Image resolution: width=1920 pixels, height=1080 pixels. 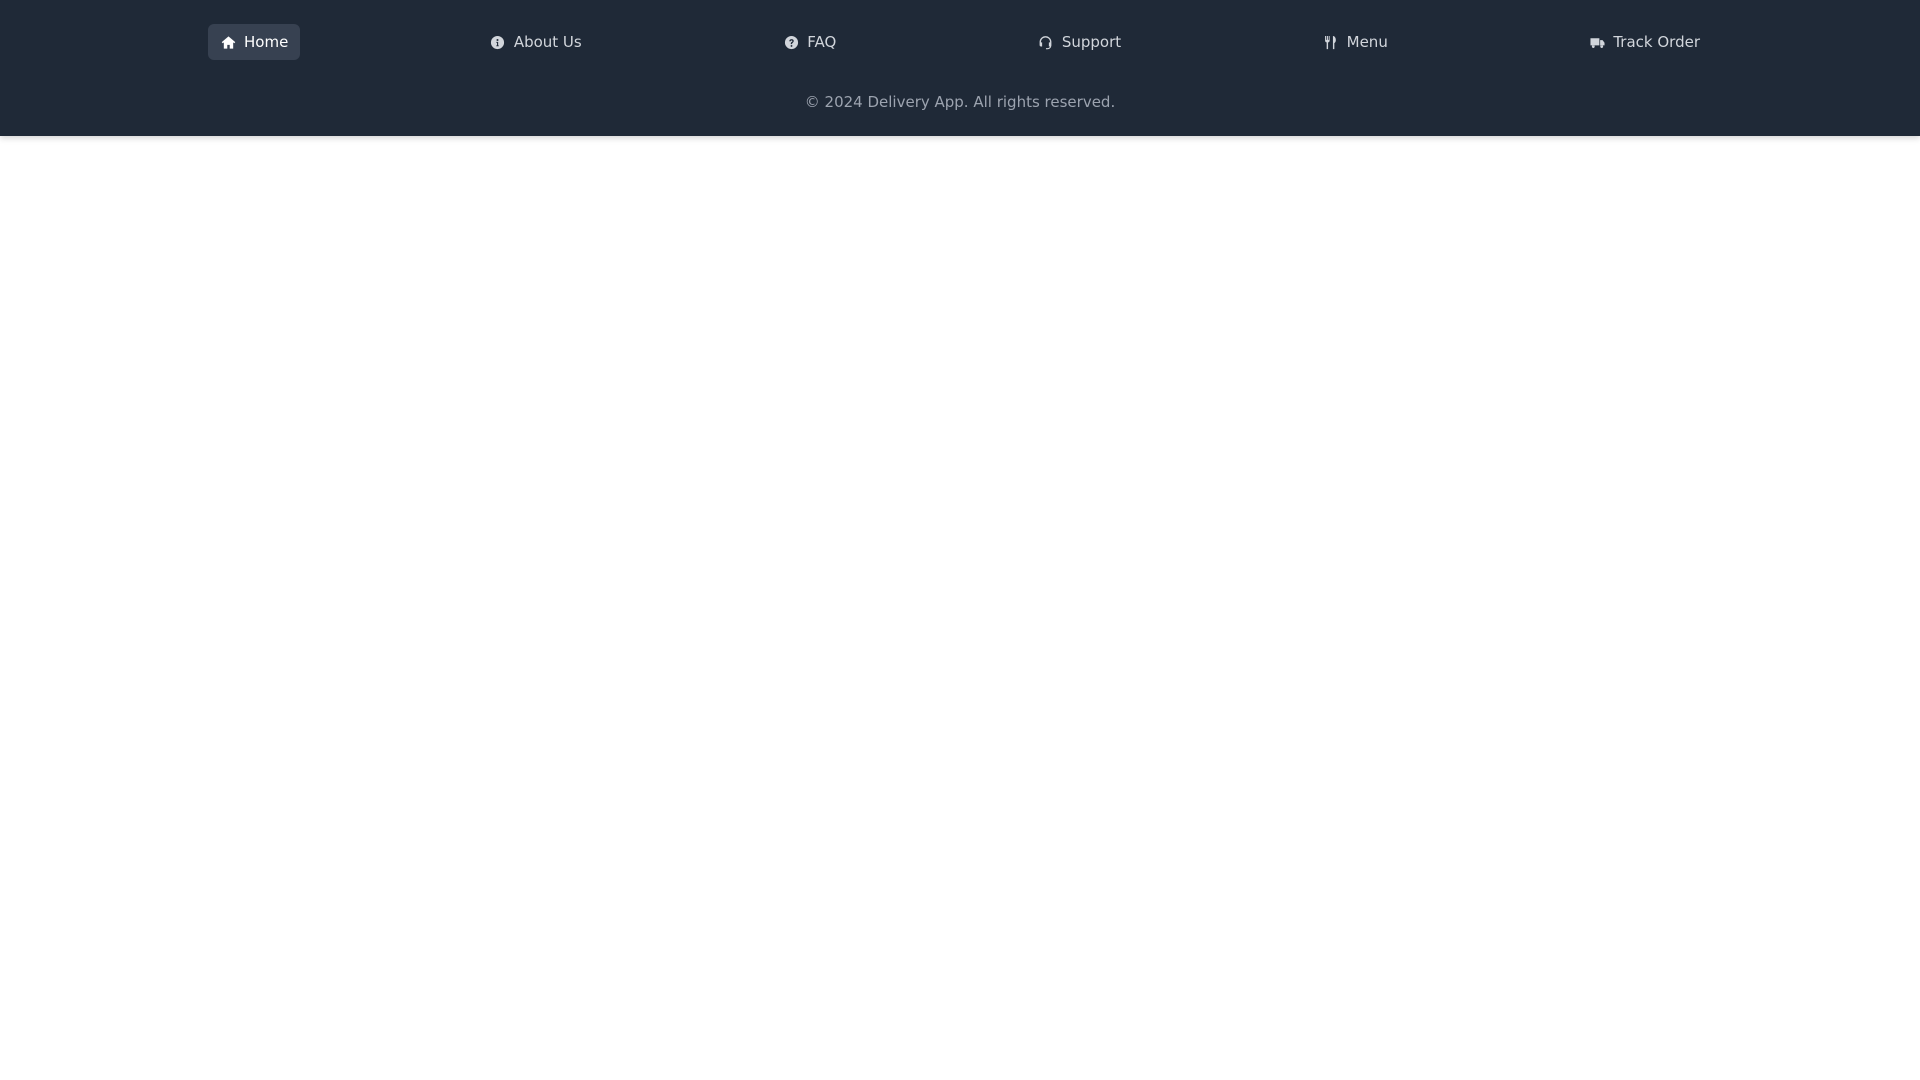 What do you see at coordinates (791, 42) in the screenshot?
I see `question-icon` at bounding box center [791, 42].